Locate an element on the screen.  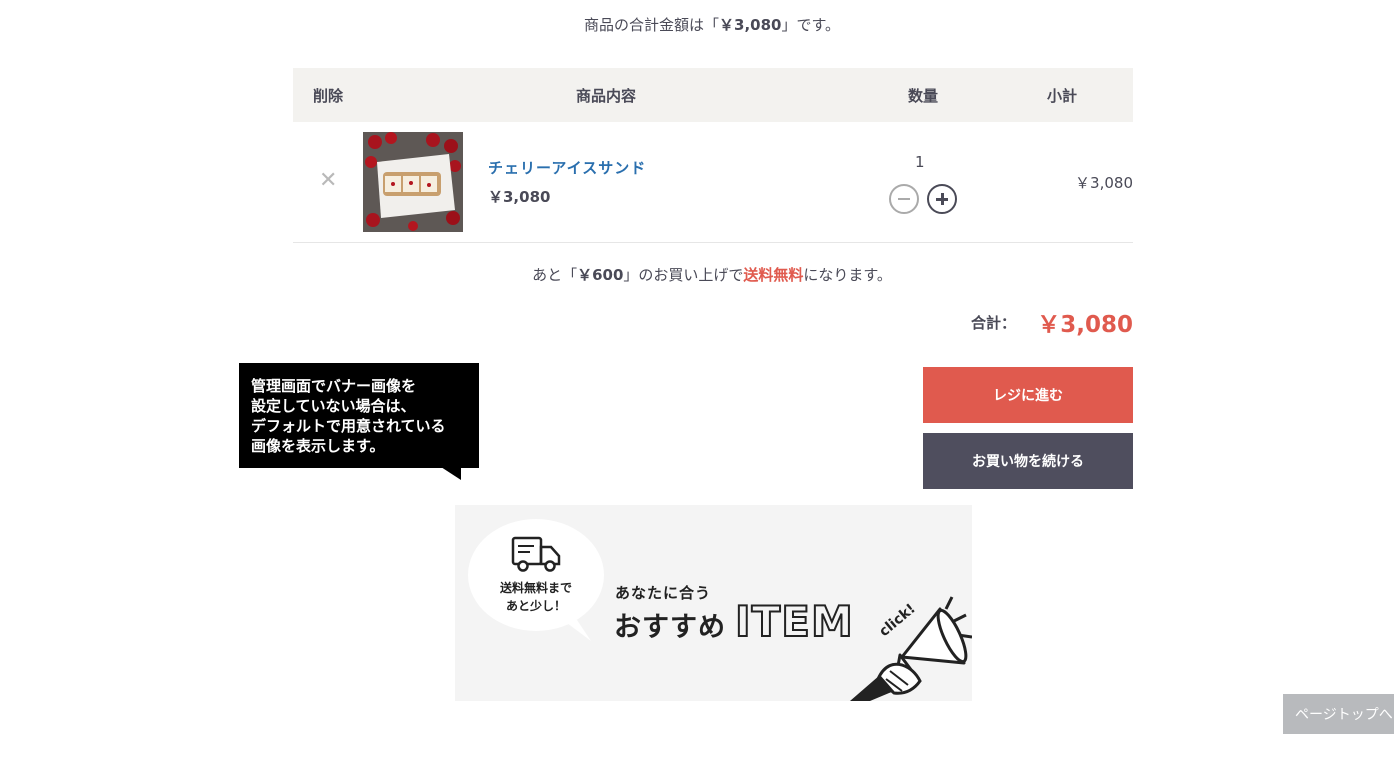
free-shipping-suffix: になります。 is located at coordinates (847, 275).